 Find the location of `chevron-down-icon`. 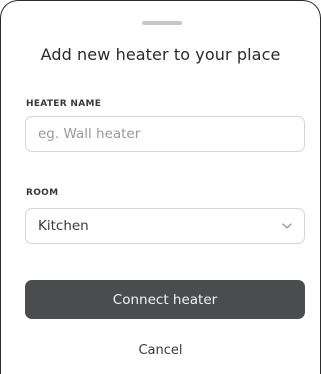

chevron-down-icon is located at coordinates (287, 226).